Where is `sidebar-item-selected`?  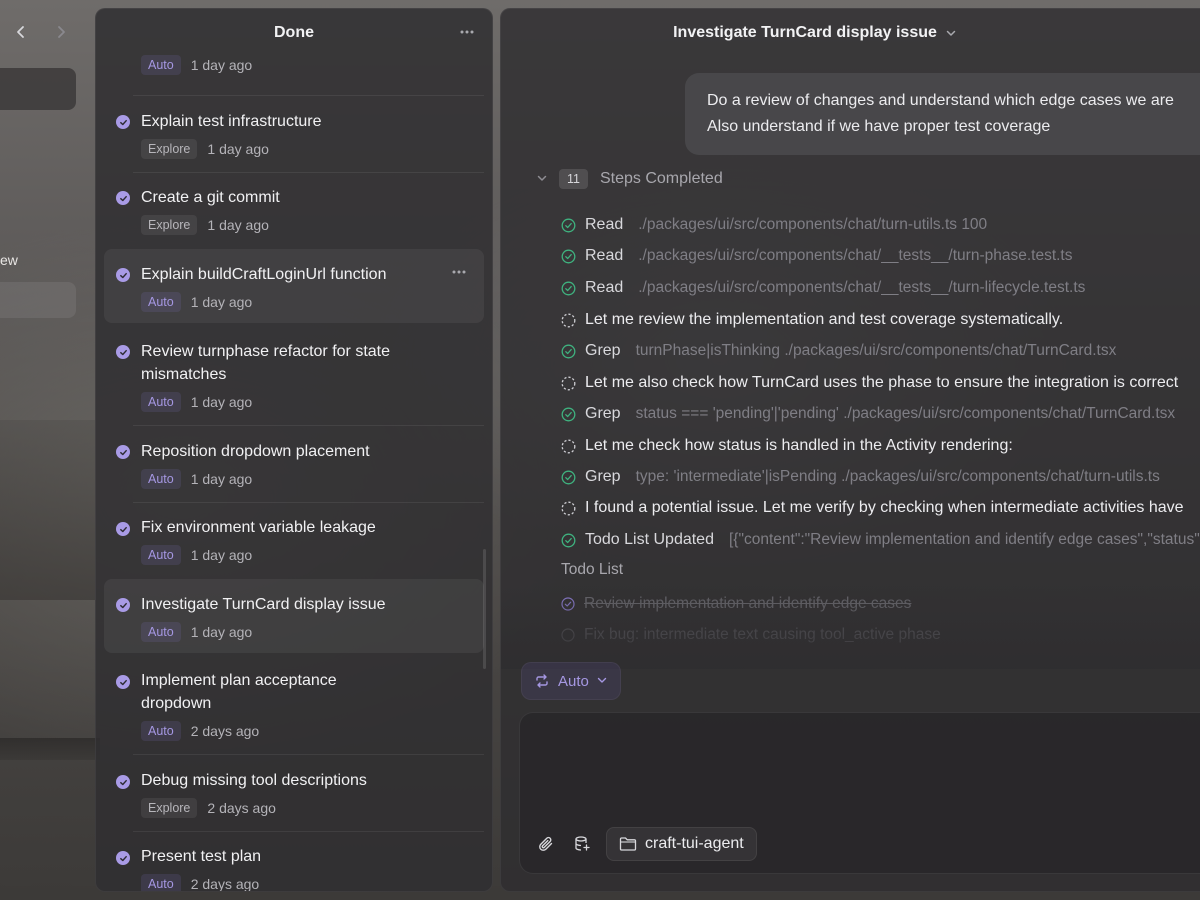 sidebar-item-selected is located at coordinates (38, 89).